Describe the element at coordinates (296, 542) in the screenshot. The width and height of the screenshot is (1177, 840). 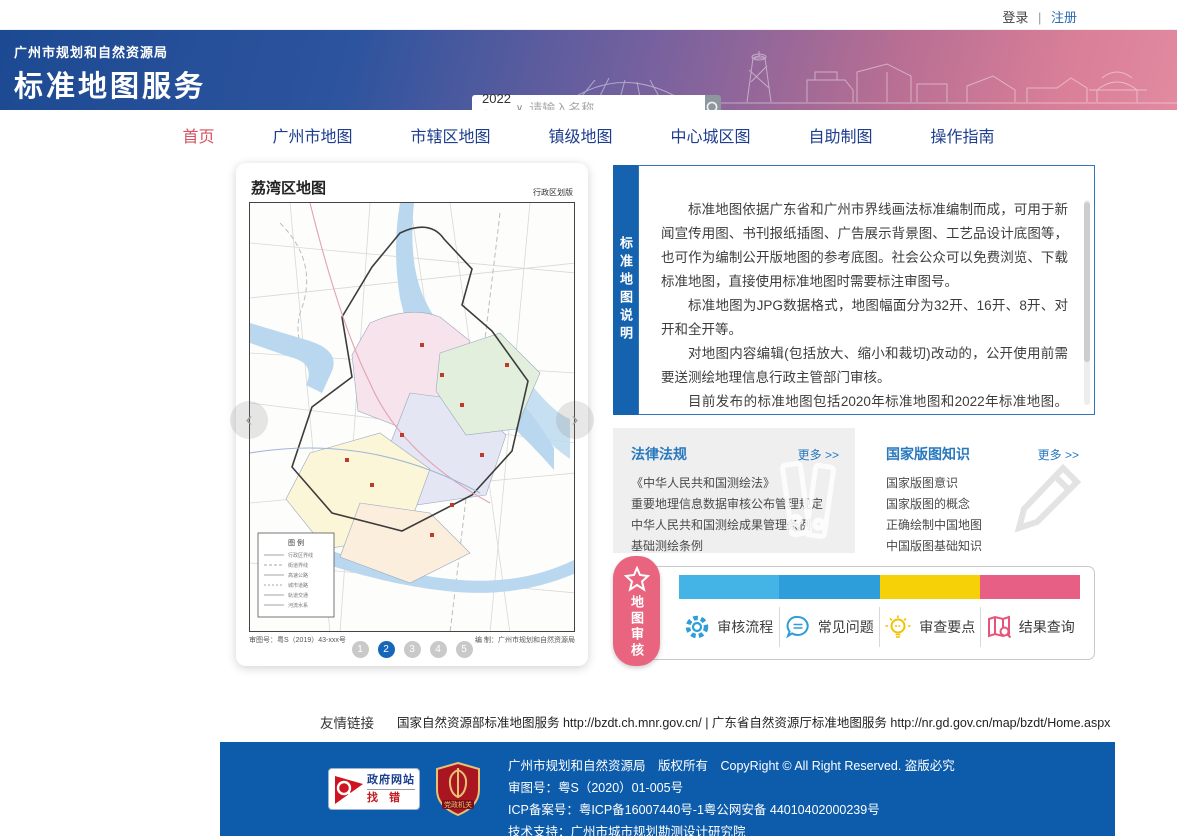
I see `svg-text: 图 例` at that location.